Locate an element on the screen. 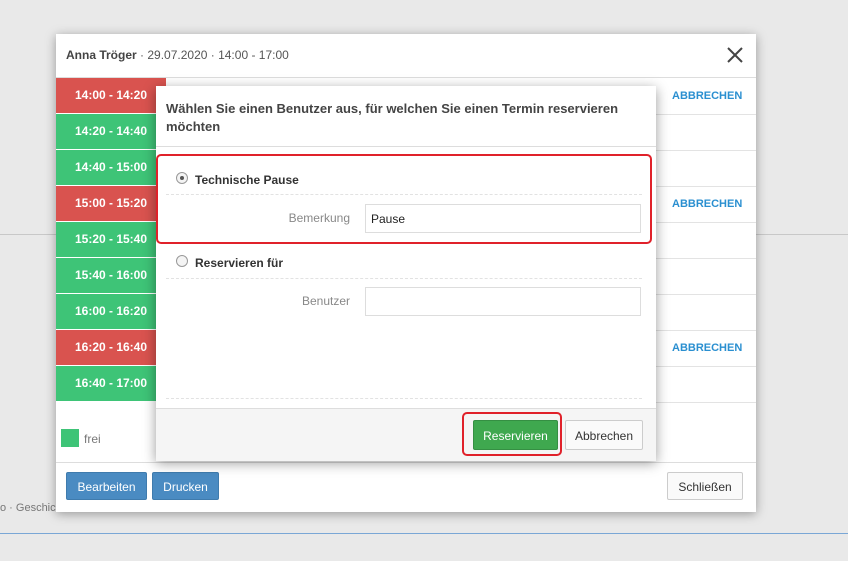 This screenshot has width=848, height=561. remark-input is located at coordinates (503, 218).